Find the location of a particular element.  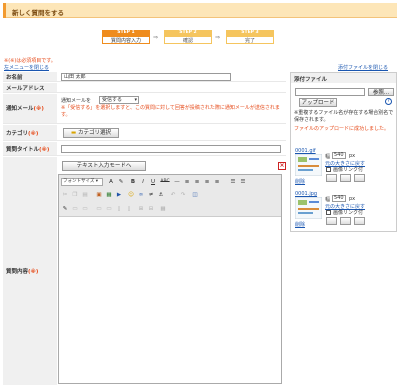

attached-file-1: 0001.gif 削除 幅 540 px 元の大きさに戻す 画像リンク付 is located at coordinates (343, 166).